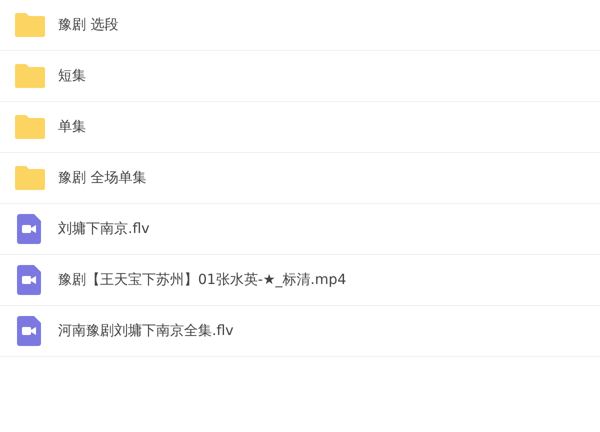 This screenshot has width=600, height=432. I want to click on file-name: 短集, so click(72, 76).